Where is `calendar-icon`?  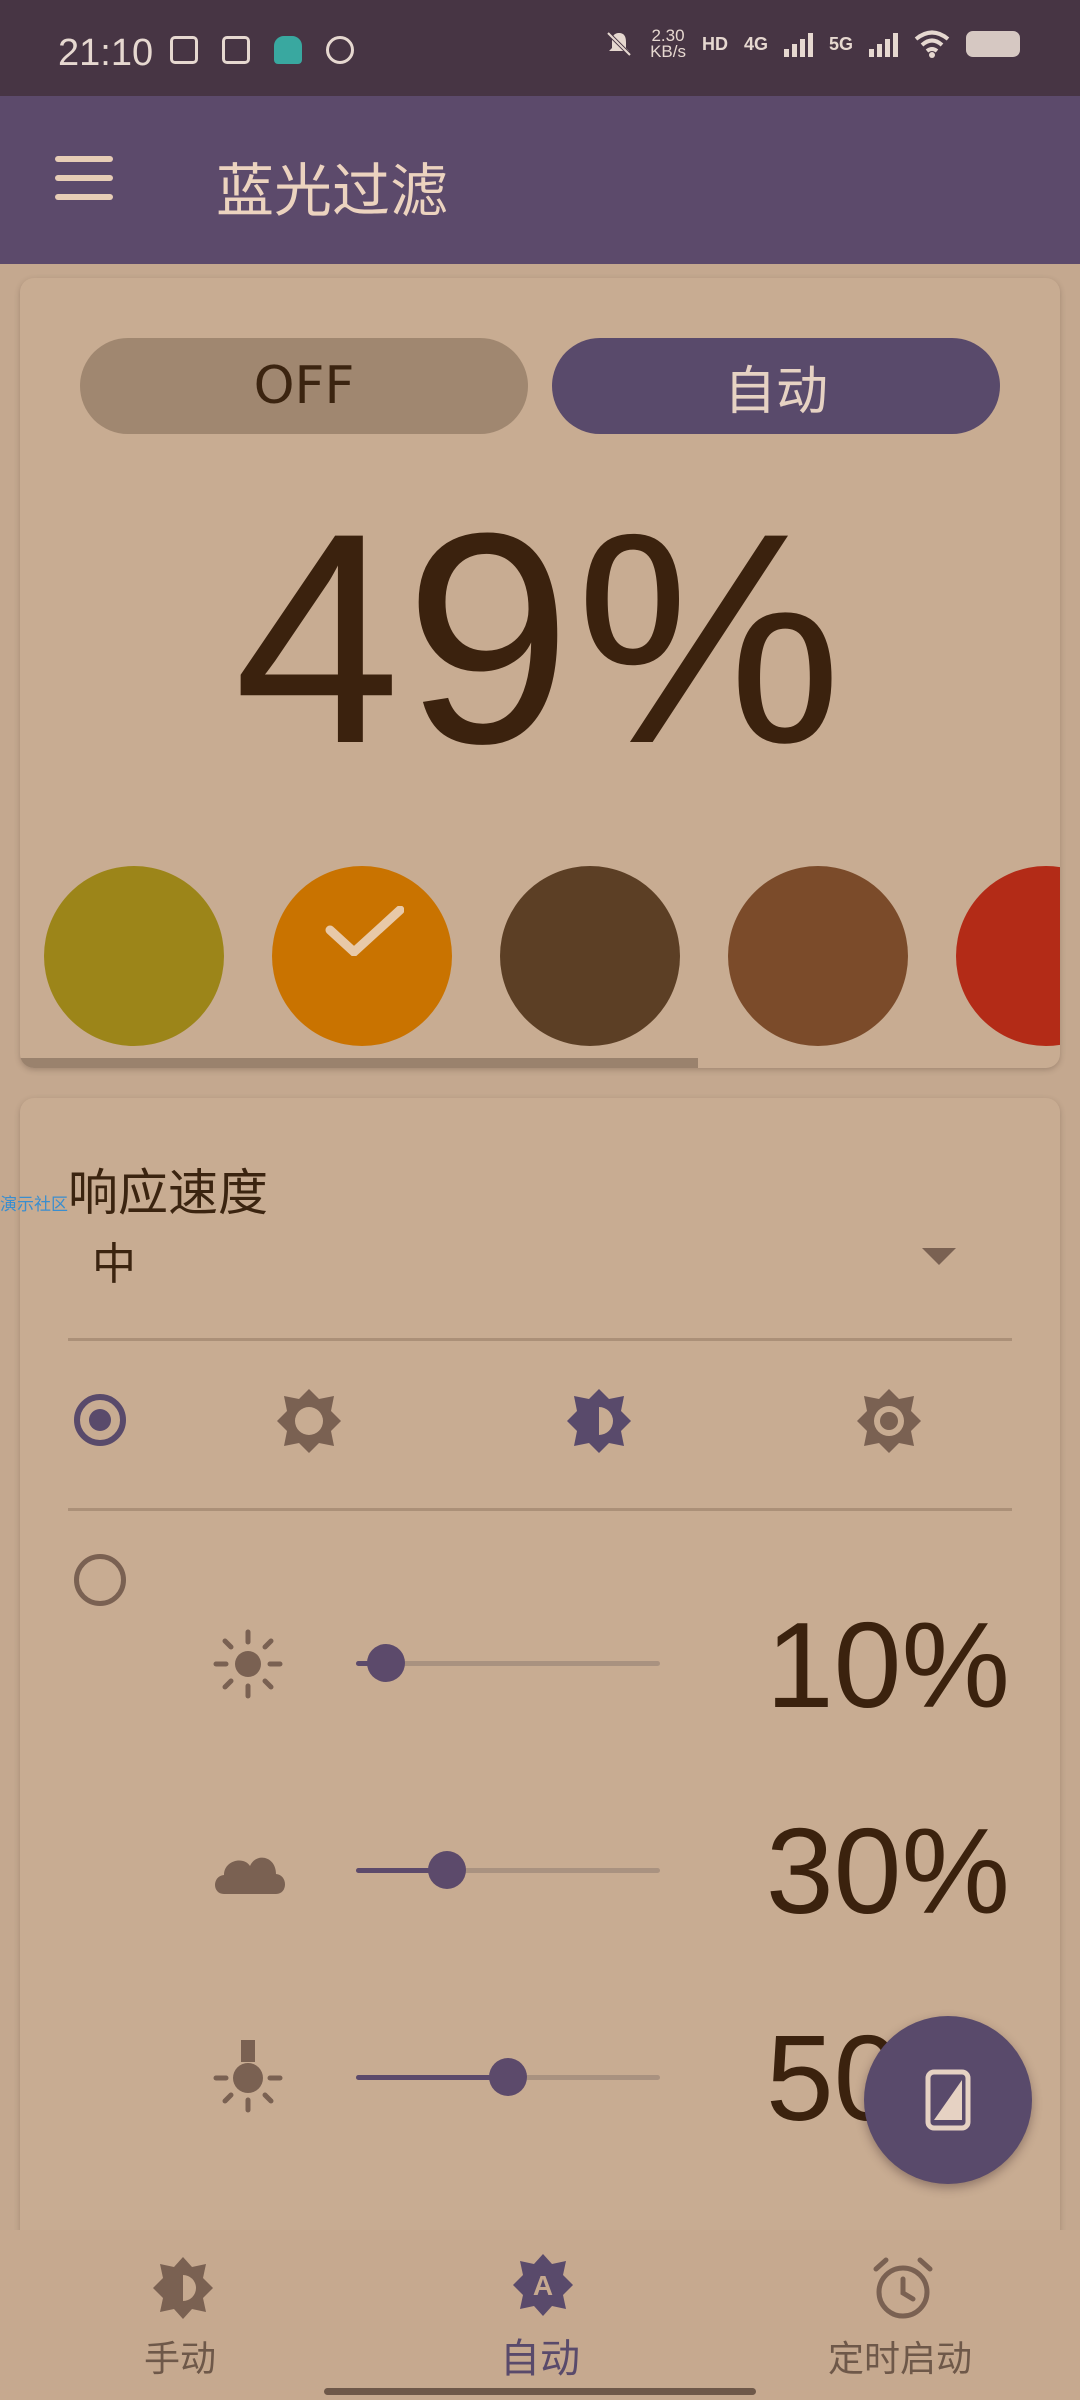
calendar-icon is located at coordinates (236, 50).